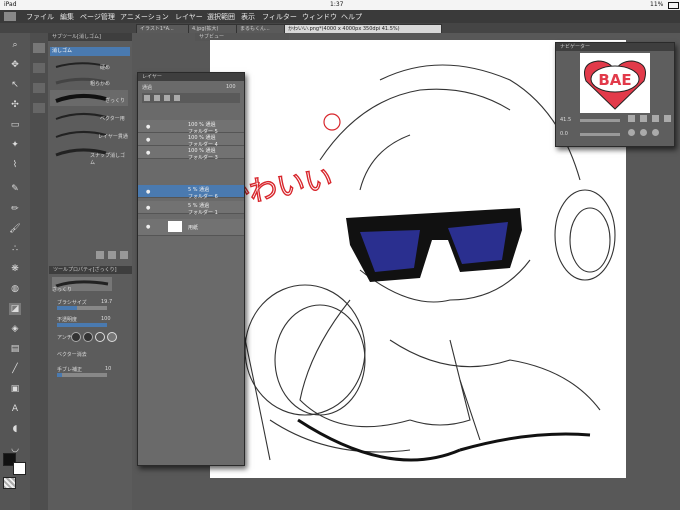  Describe the element at coordinates (673, 5) in the screenshot. I see `battery-icon` at that location.